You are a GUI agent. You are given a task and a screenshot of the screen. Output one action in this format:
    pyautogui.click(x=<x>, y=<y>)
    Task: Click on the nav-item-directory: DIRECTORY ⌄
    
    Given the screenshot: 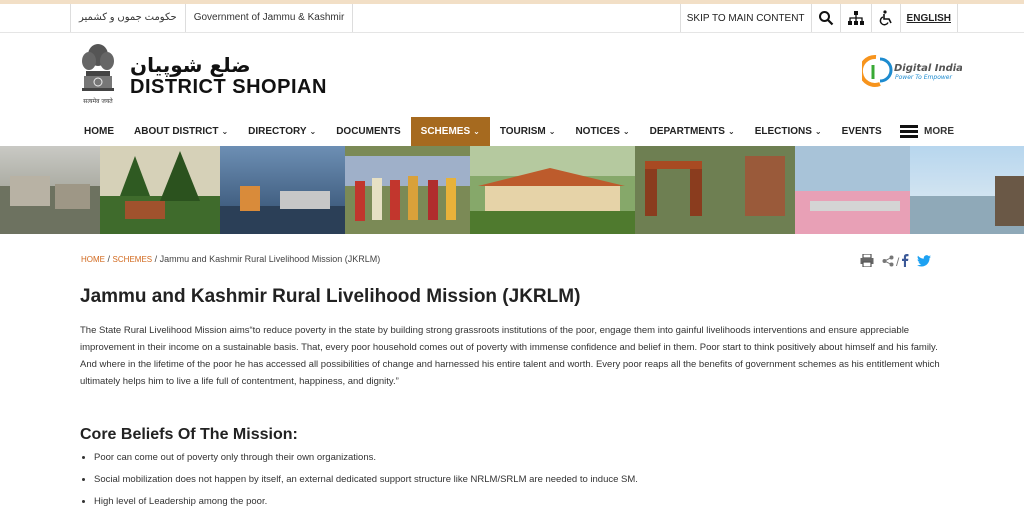 What is the action you would take?
    pyautogui.click(x=282, y=131)
    